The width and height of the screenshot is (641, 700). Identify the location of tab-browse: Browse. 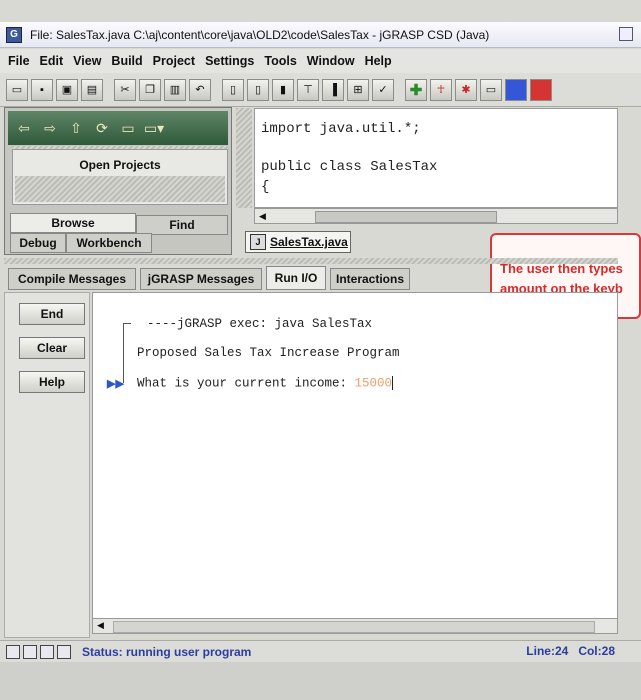
(73, 223).